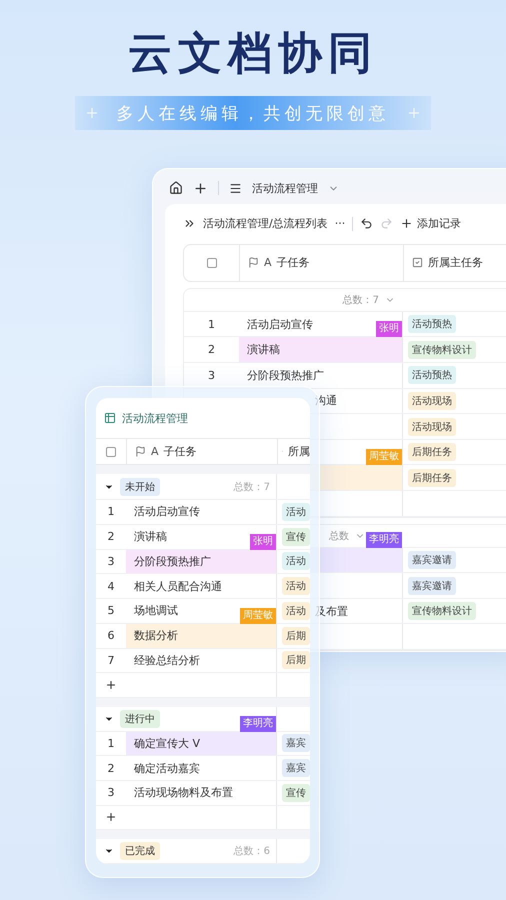 This screenshot has height=900, width=506. I want to click on headline: 云文档协同, so click(253, 54).